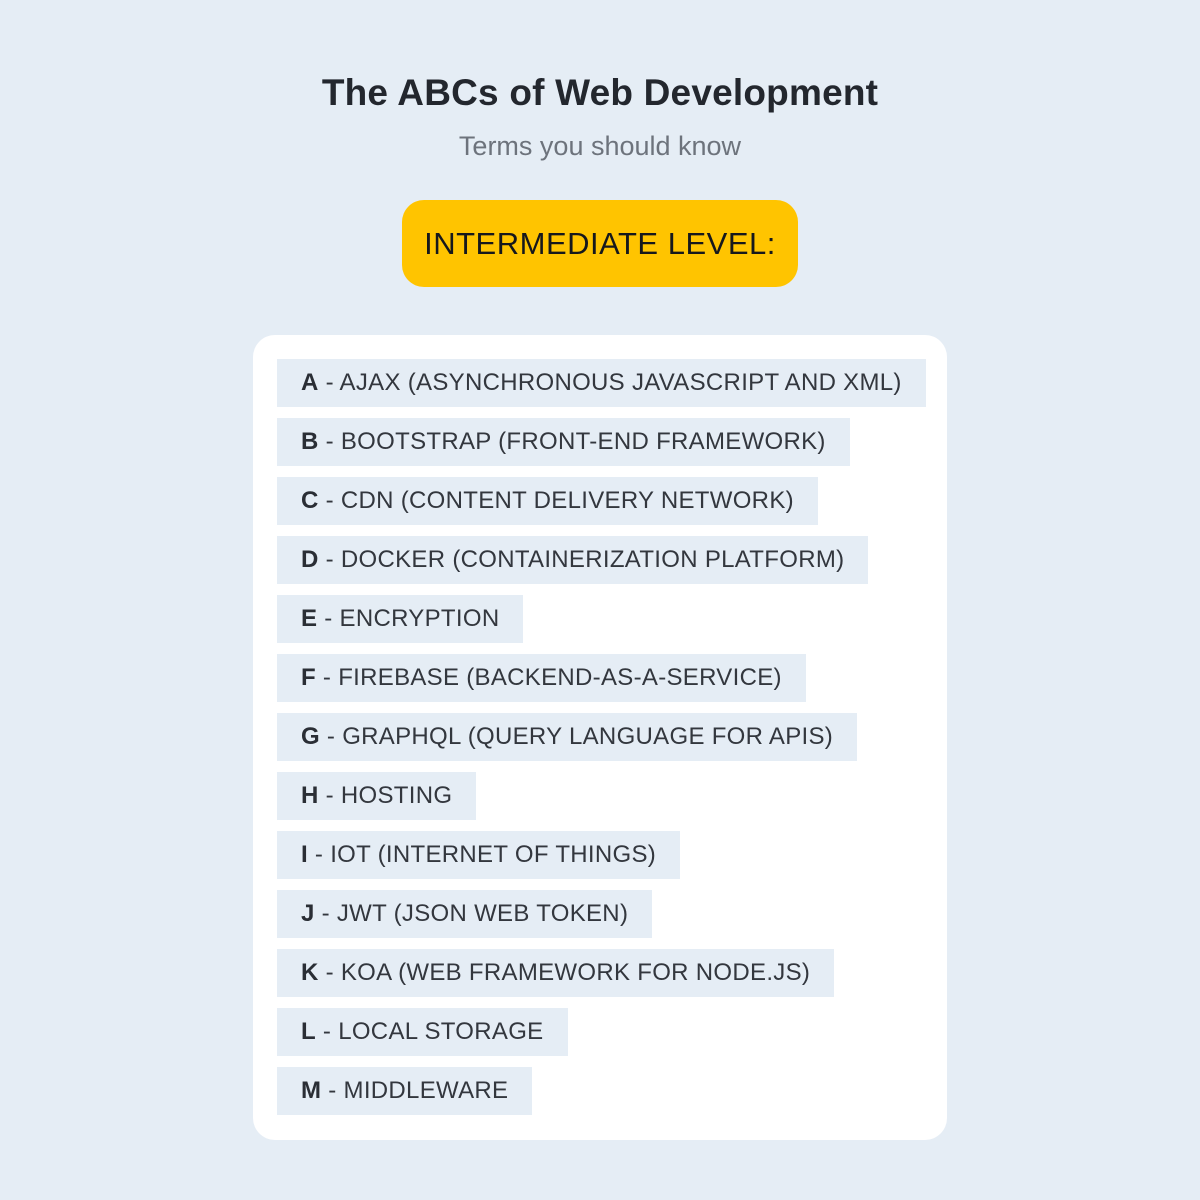 Image resolution: width=1200 pixels, height=1200 pixels. Describe the element at coordinates (310, 972) in the screenshot. I see `term-letter: K` at that location.